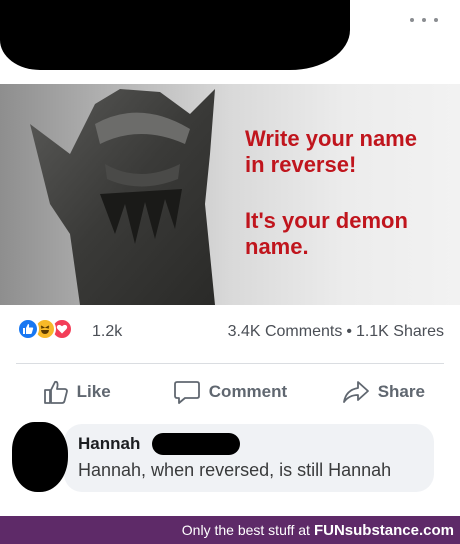 The width and height of the screenshot is (460, 544). Describe the element at coordinates (400, 331) in the screenshot. I see `shares-count: 1.1K Shares` at that location.